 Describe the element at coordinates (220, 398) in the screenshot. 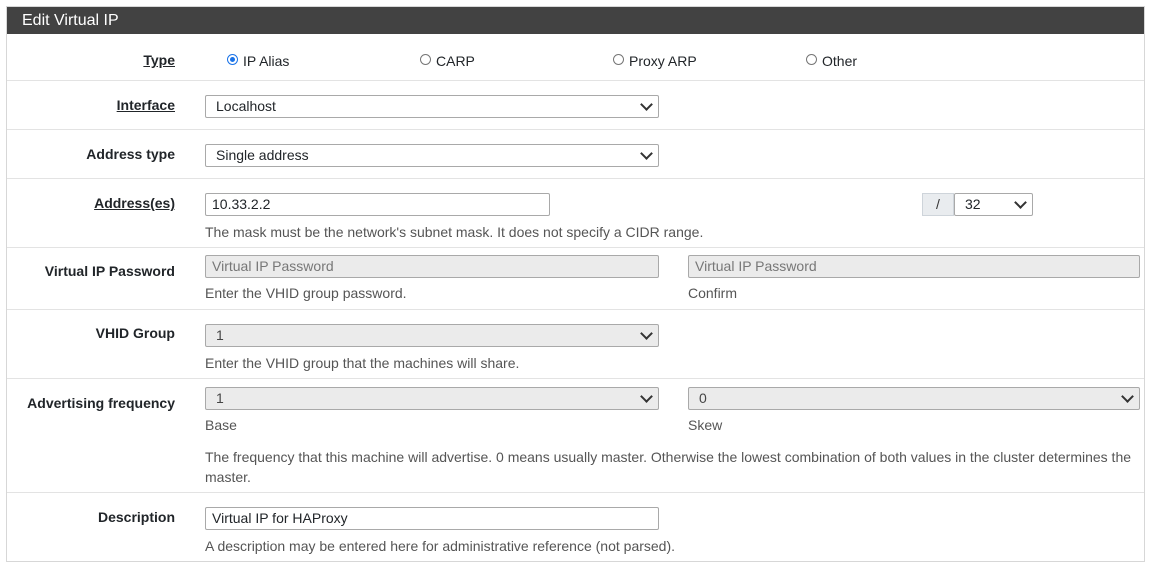

I see `adv-freq-base-value: 1` at that location.